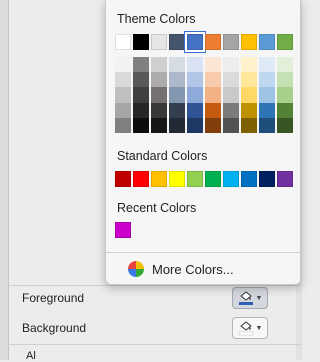 The image size is (320, 362). Describe the element at coordinates (156, 19) in the screenshot. I see `theme-colors-title: Theme Colors` at that location.